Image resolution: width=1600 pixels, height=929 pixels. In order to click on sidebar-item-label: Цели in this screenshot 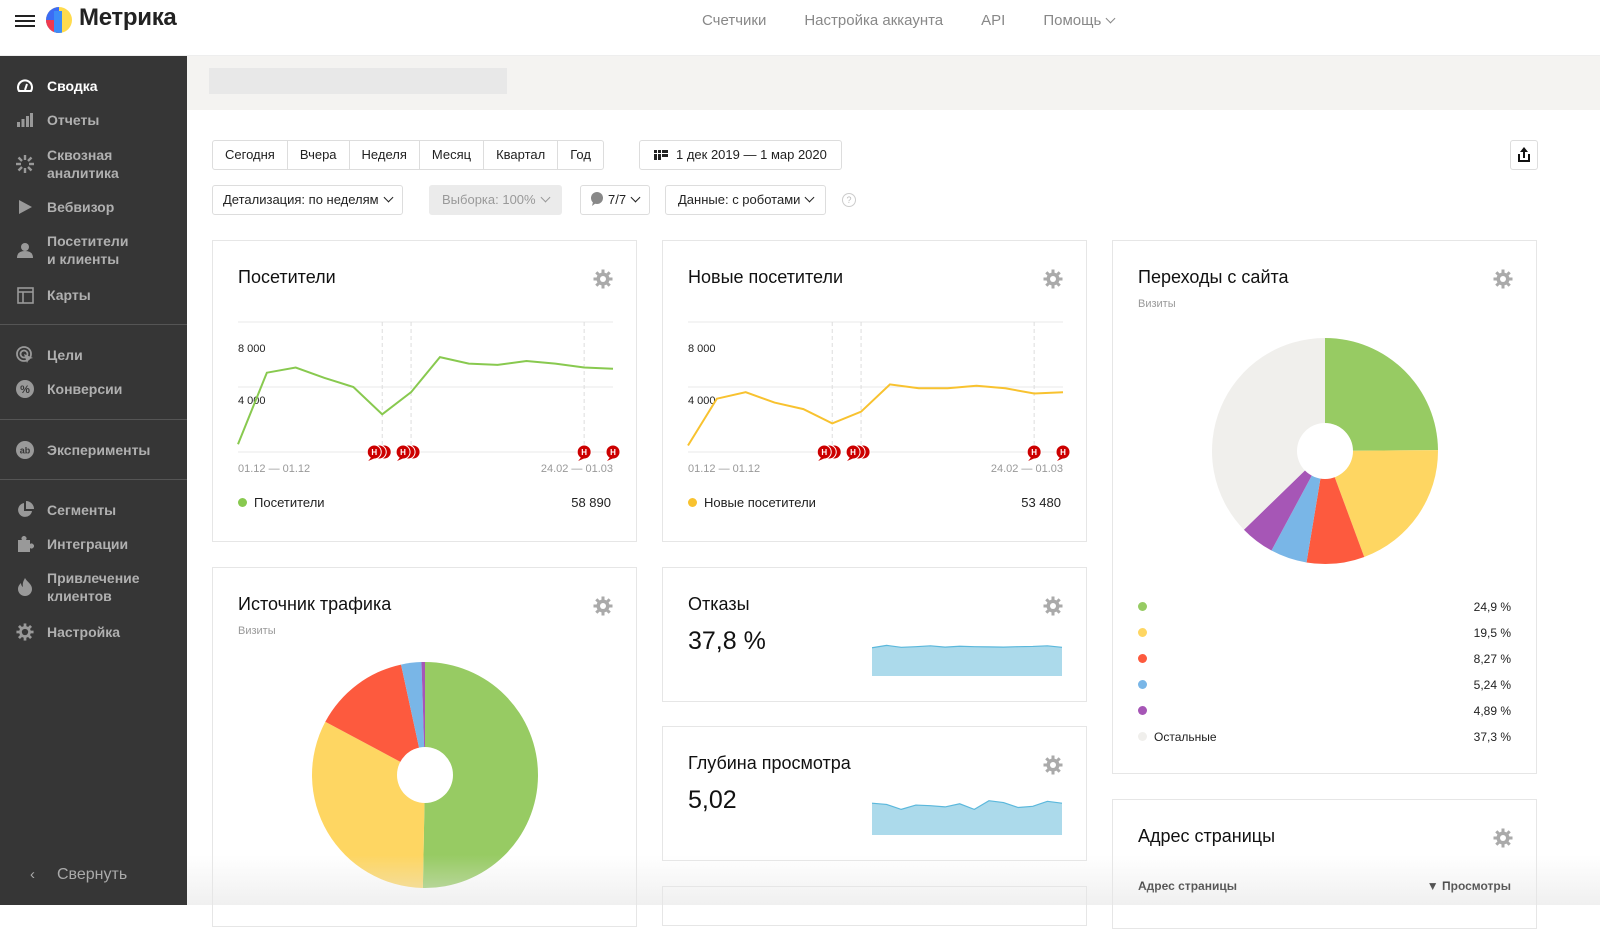, I will do `click(65, 355)`.